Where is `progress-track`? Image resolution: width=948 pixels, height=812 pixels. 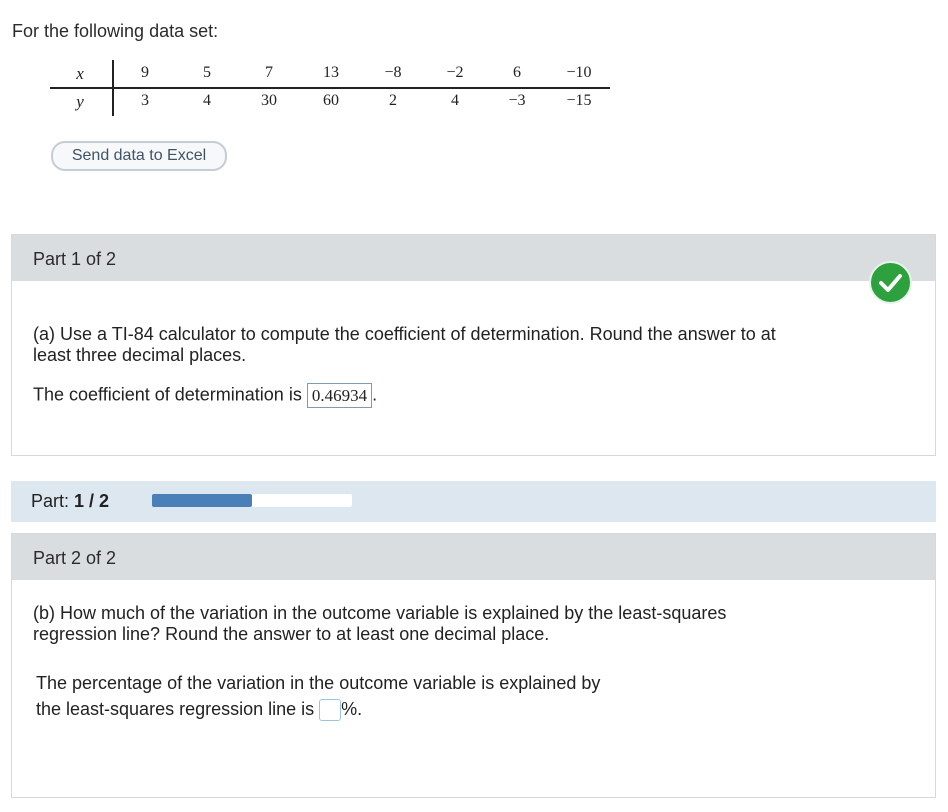
progress-track is located at coordinates (252, 500).